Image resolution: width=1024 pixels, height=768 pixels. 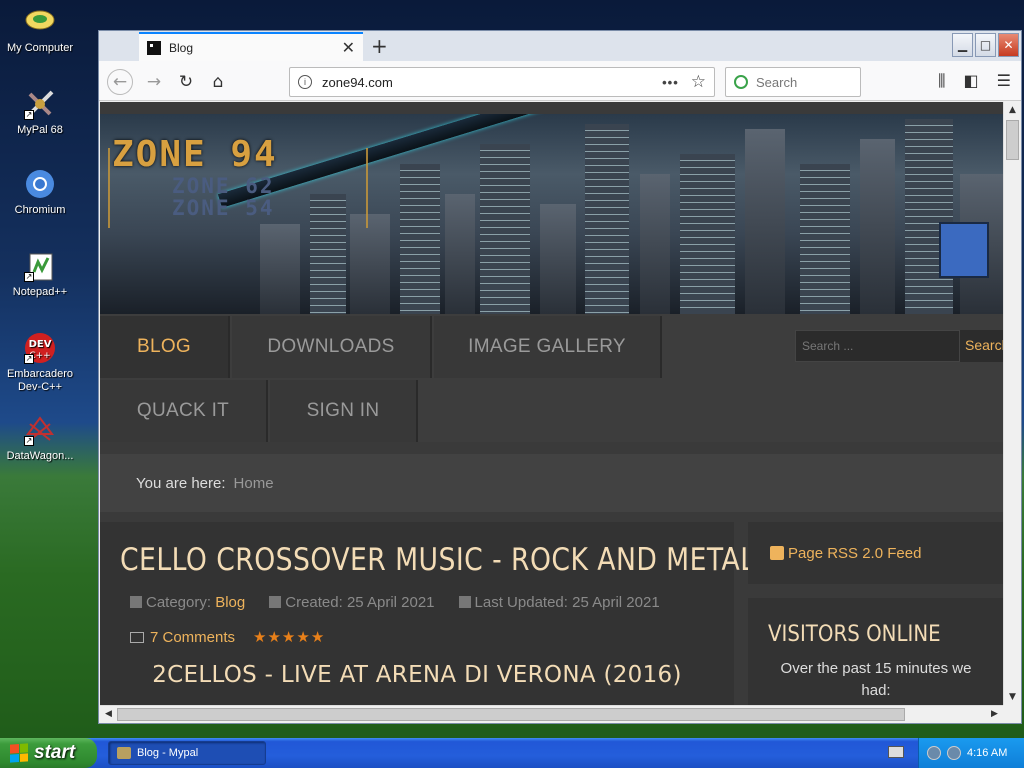 I want to click on tab-close-icon: ✕, so click(x=348, y=47).